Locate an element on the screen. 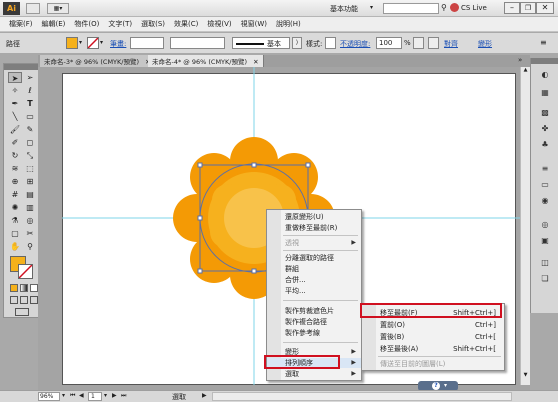  current-tool-status: 選取 is located at coordinates (179, 397).